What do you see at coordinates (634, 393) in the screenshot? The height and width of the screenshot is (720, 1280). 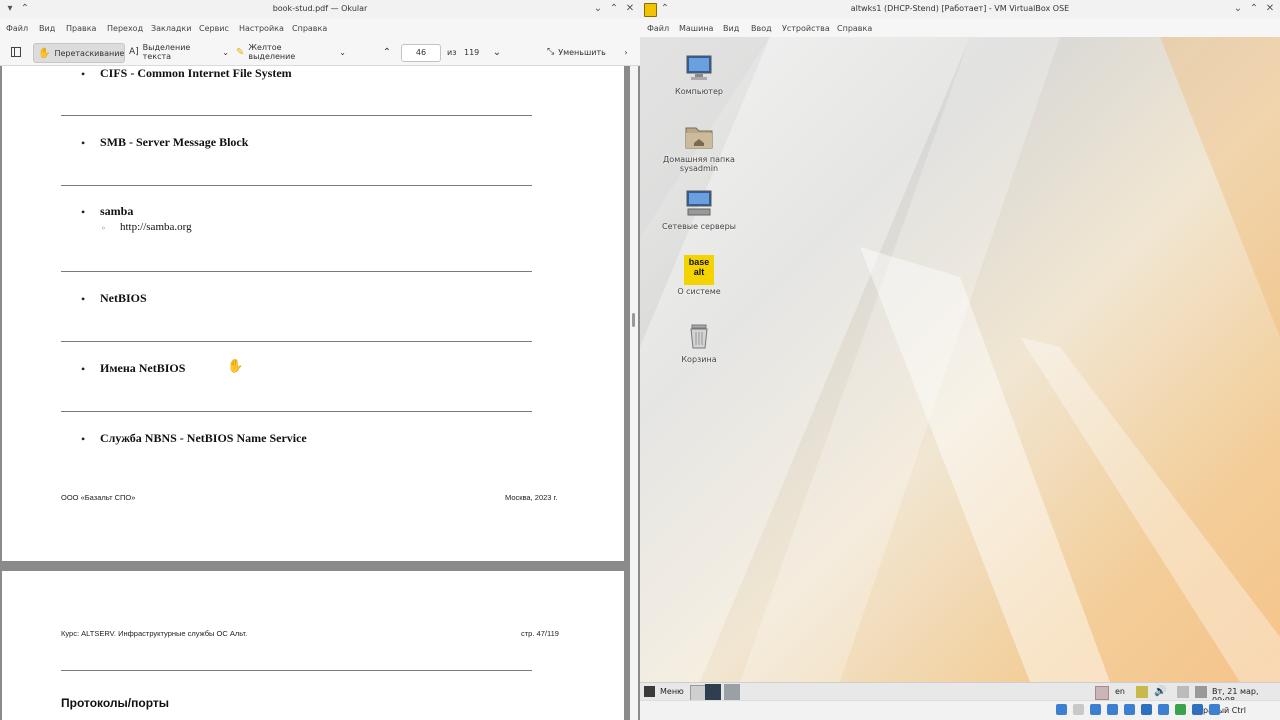 I see `vertical-scrollbar` at bounding box center [634, 393].